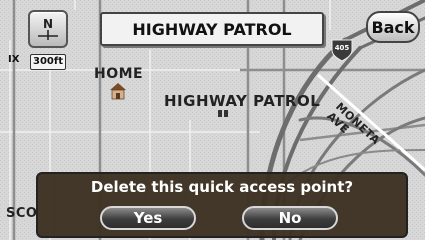 The width and height of the screenshot is (425, 240). I want to click on compass-north-label: N, so click(48, 24).